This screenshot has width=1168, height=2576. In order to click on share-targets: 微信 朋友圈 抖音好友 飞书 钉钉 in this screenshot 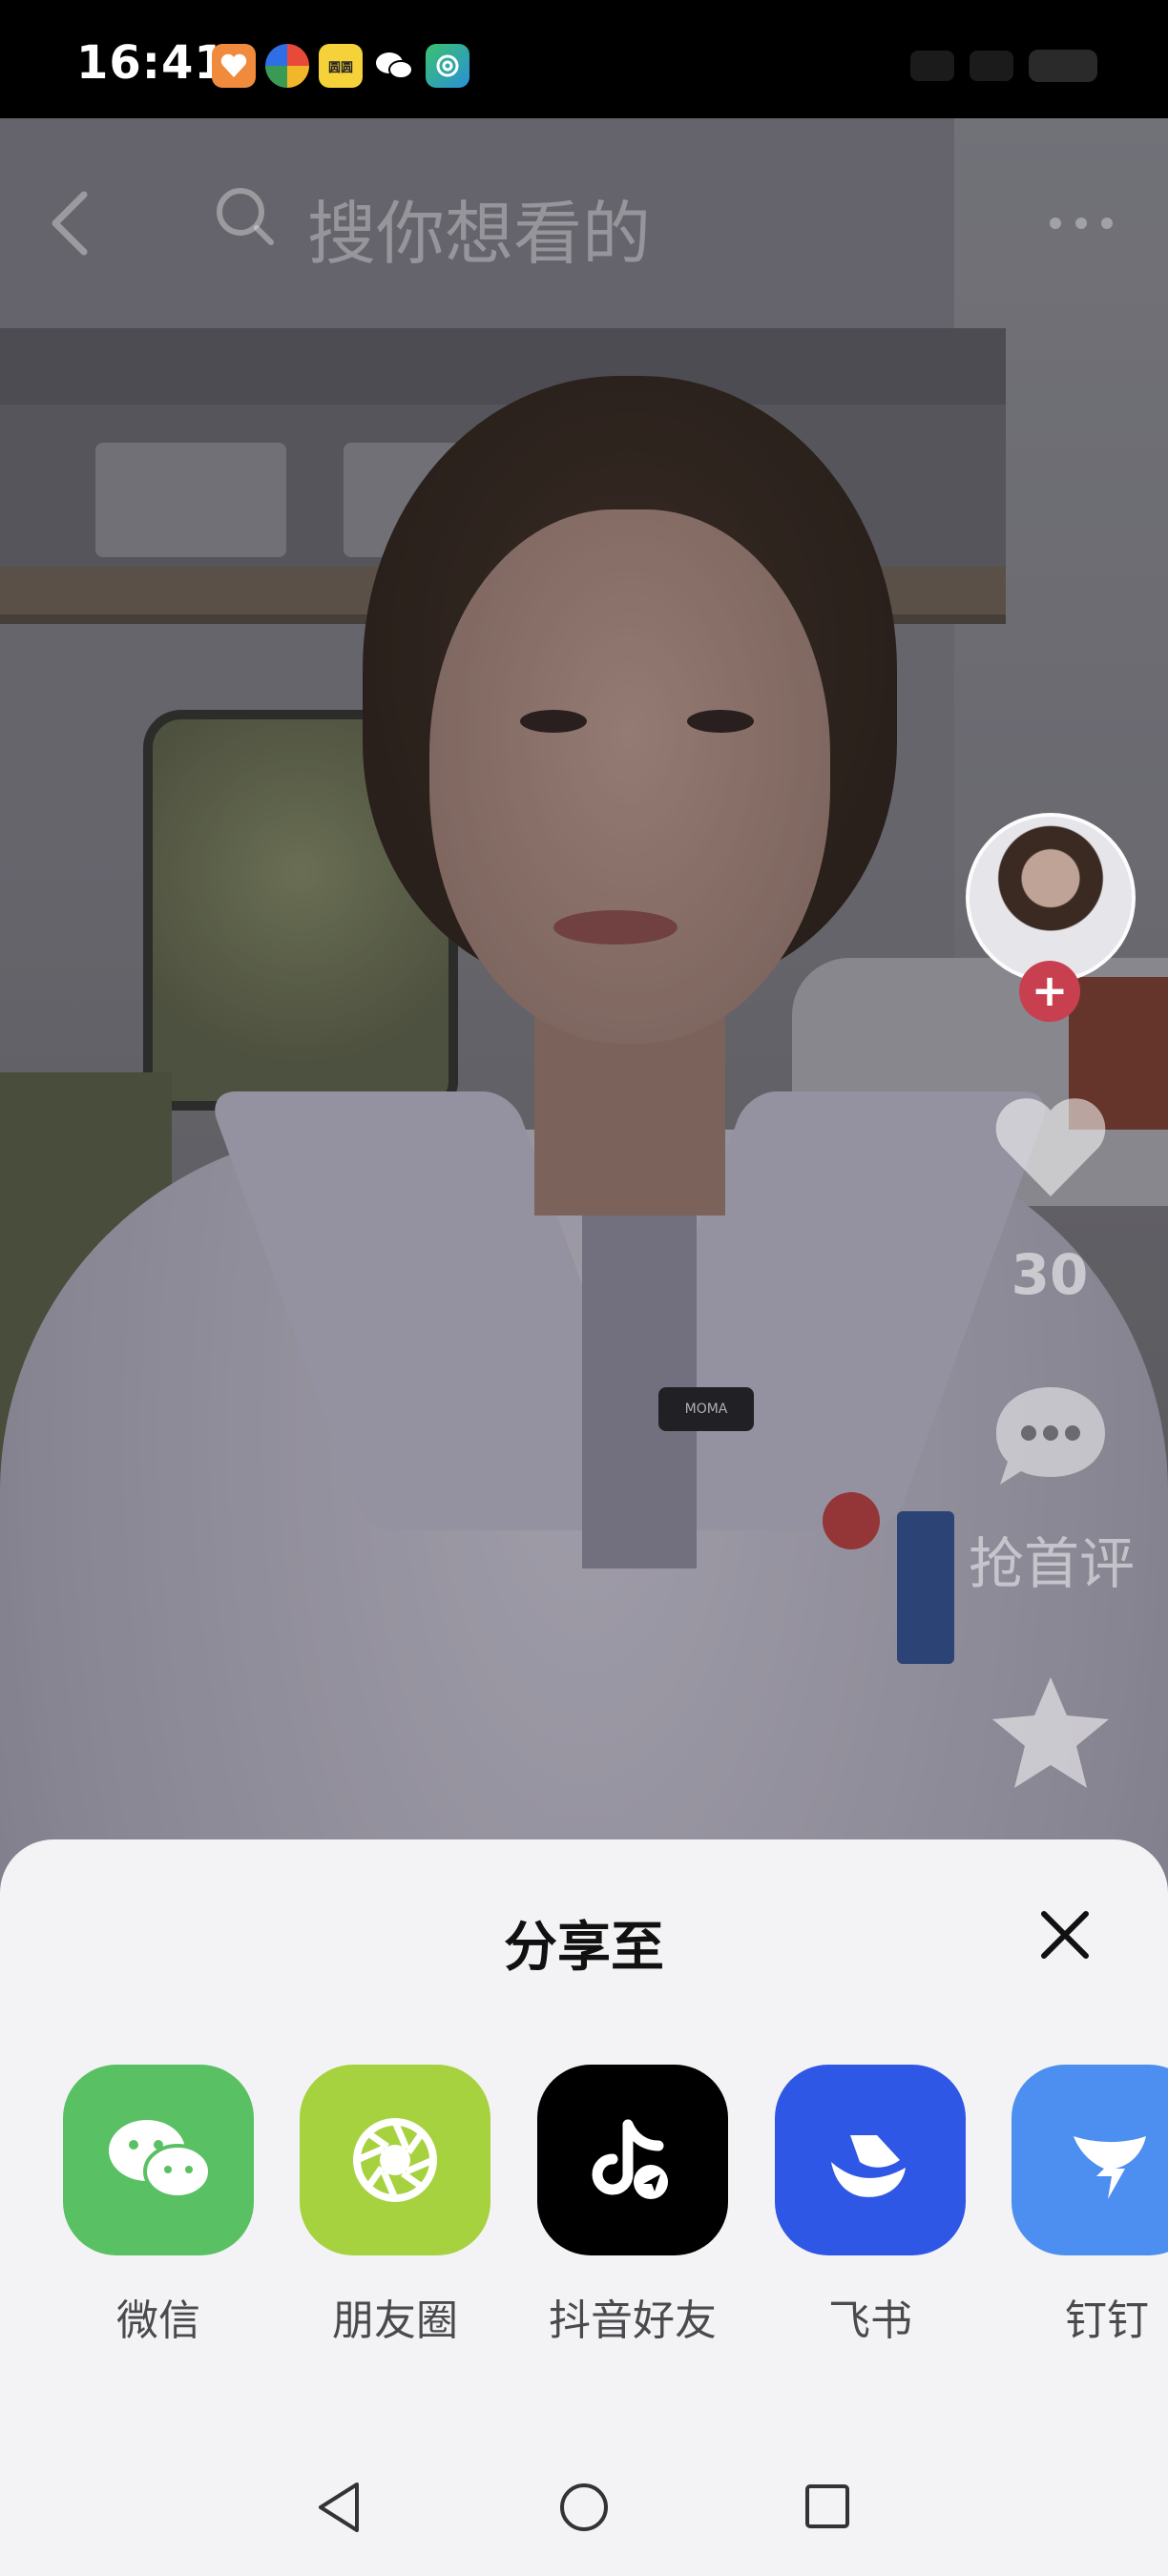, I will do `click(584, 2208)`.